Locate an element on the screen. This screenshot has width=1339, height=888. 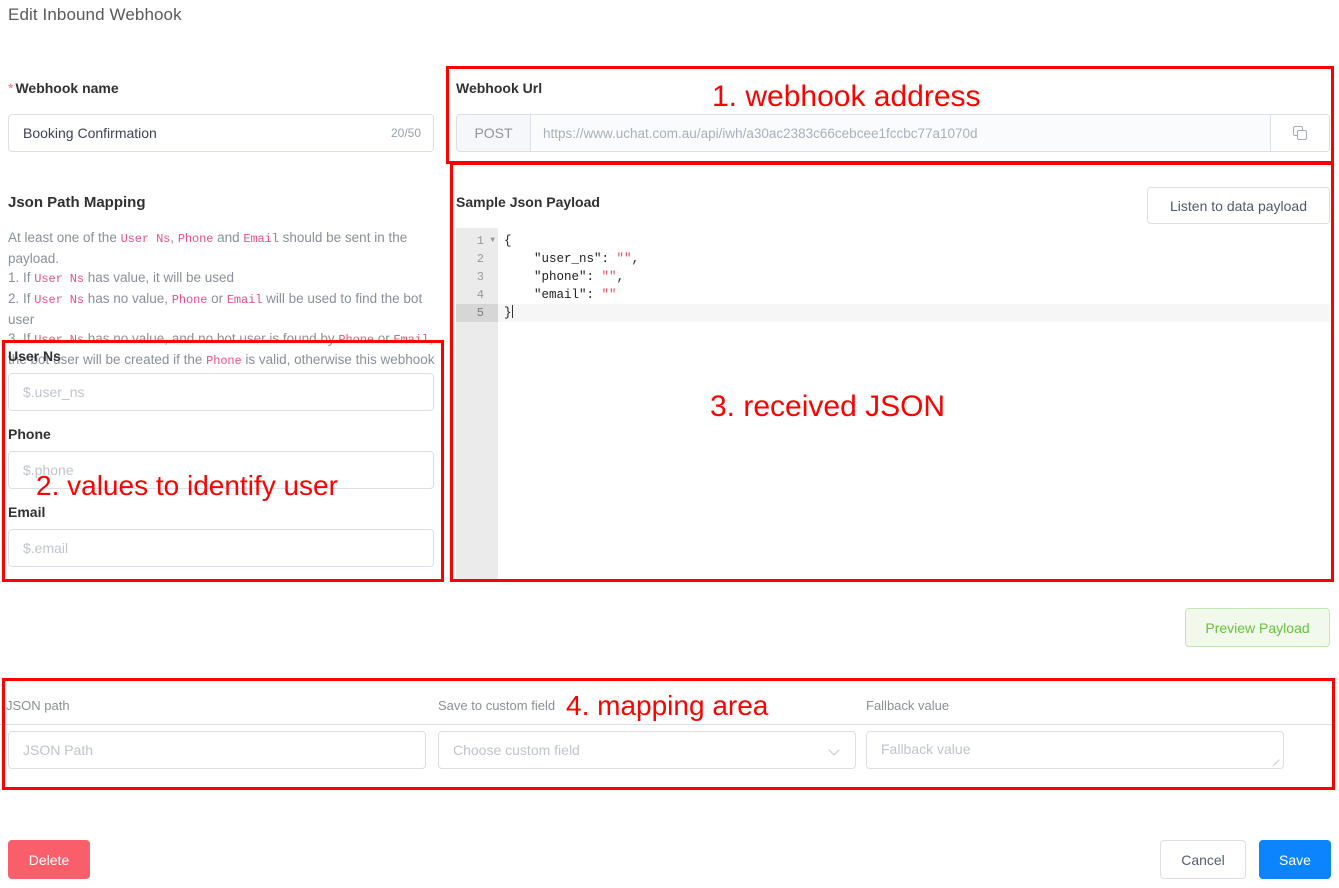
custom-field-select: Choose custom field is located at coordinates (647, 750).